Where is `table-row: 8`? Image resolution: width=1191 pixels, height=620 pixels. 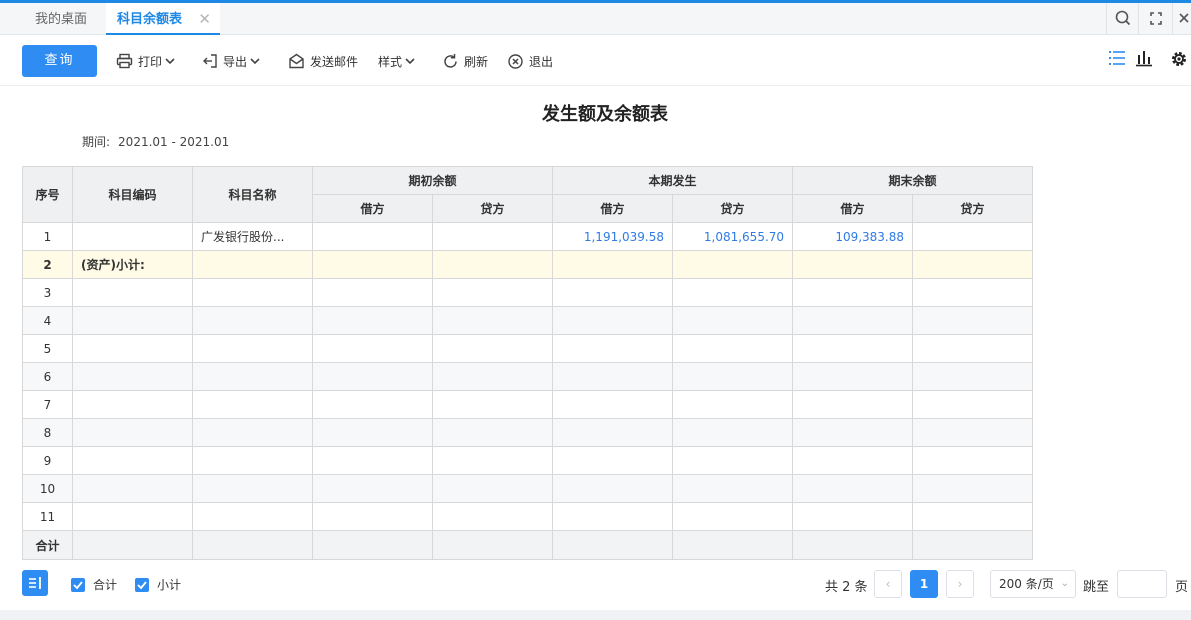
table-row: 8 is located at coordinates (528, 432).